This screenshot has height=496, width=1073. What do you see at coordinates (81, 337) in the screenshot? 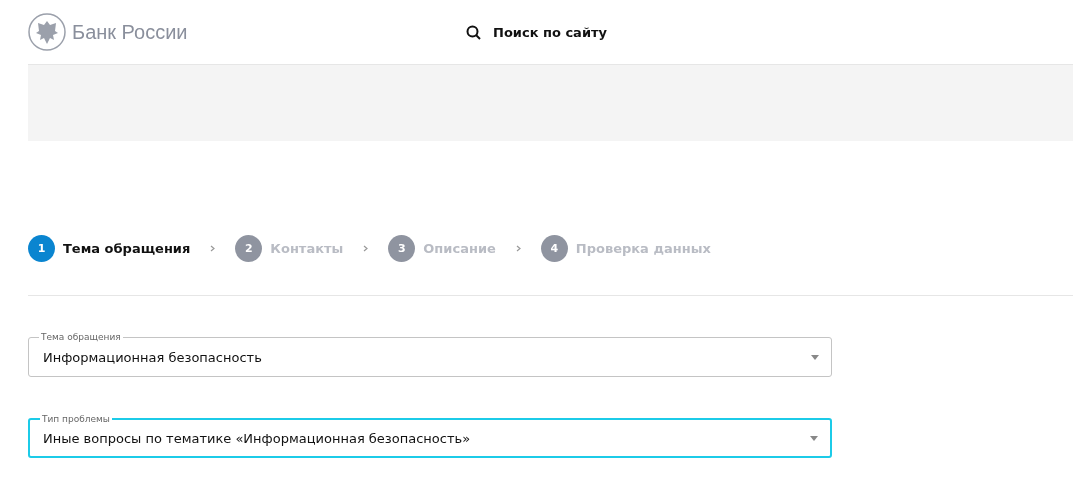
I see `field-label: Тема обращения` at bounding box center [81, 337].